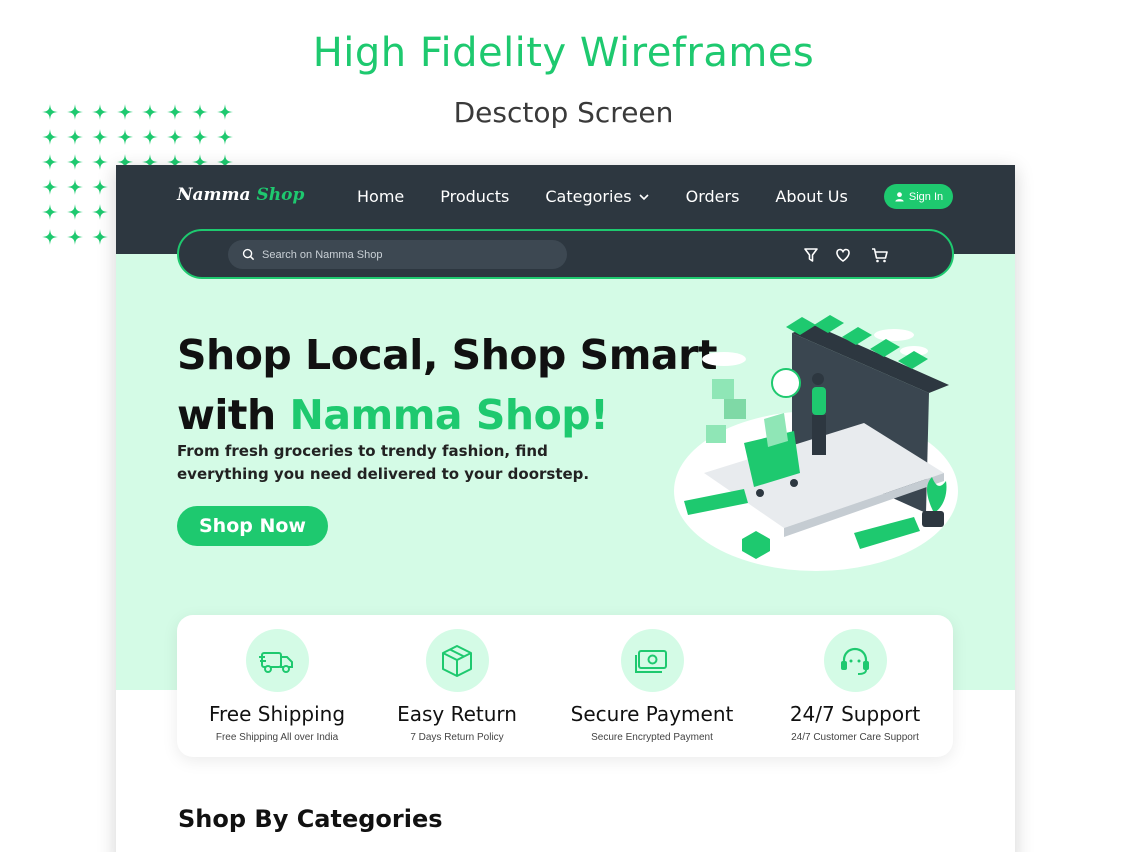 This screenshot has height=852, width=1127. Describe the element at coordinates (855, 714) in the screenshot. I see `feature-title: 24/7 Support` at that location.